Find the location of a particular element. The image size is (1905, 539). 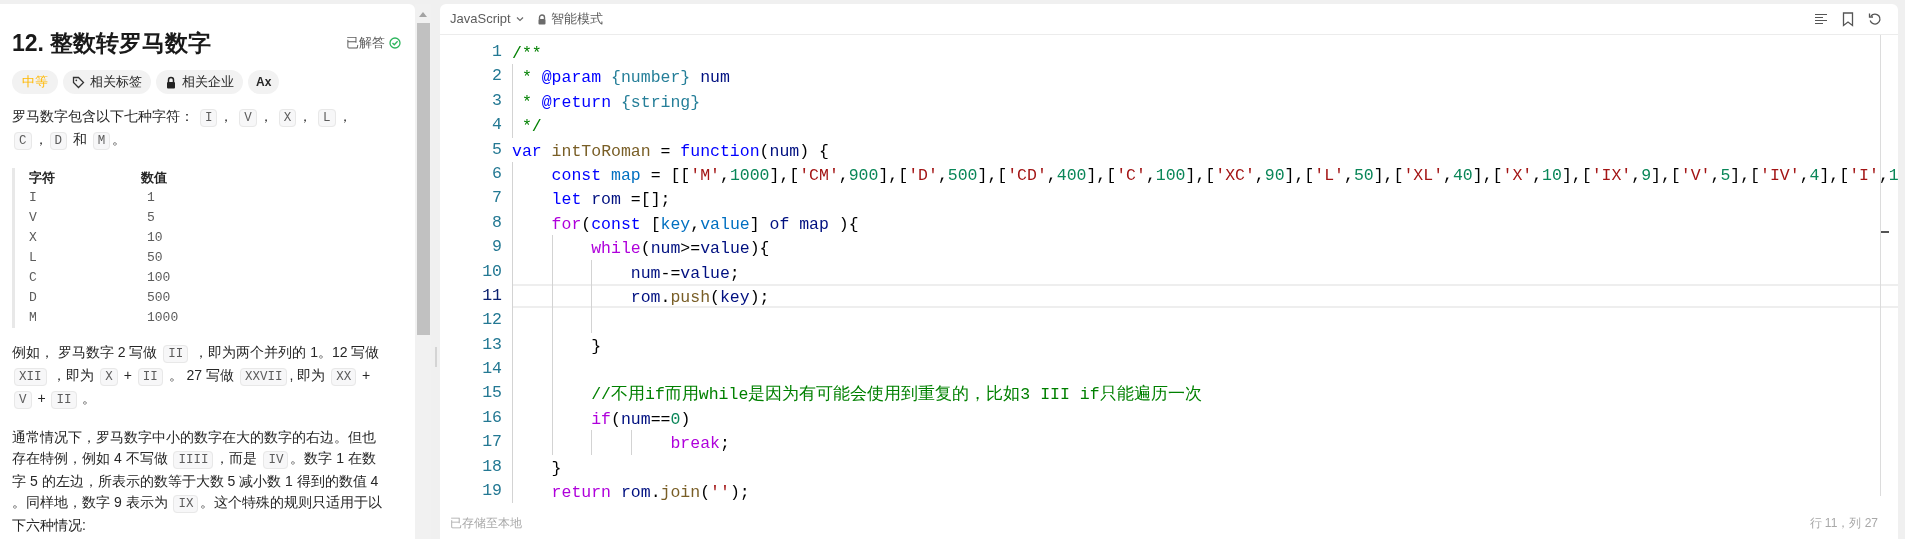

line-number: 15 is located at coordinates (491, 393).